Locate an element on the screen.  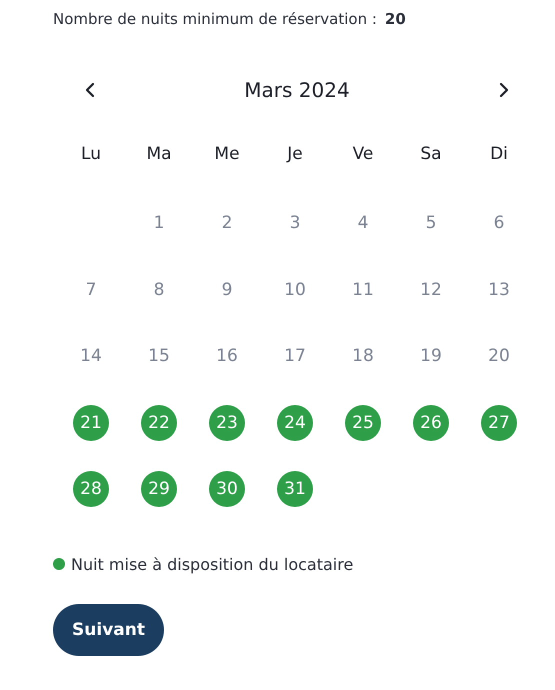
chevron-right-icon is located at coordinates (503, 90).